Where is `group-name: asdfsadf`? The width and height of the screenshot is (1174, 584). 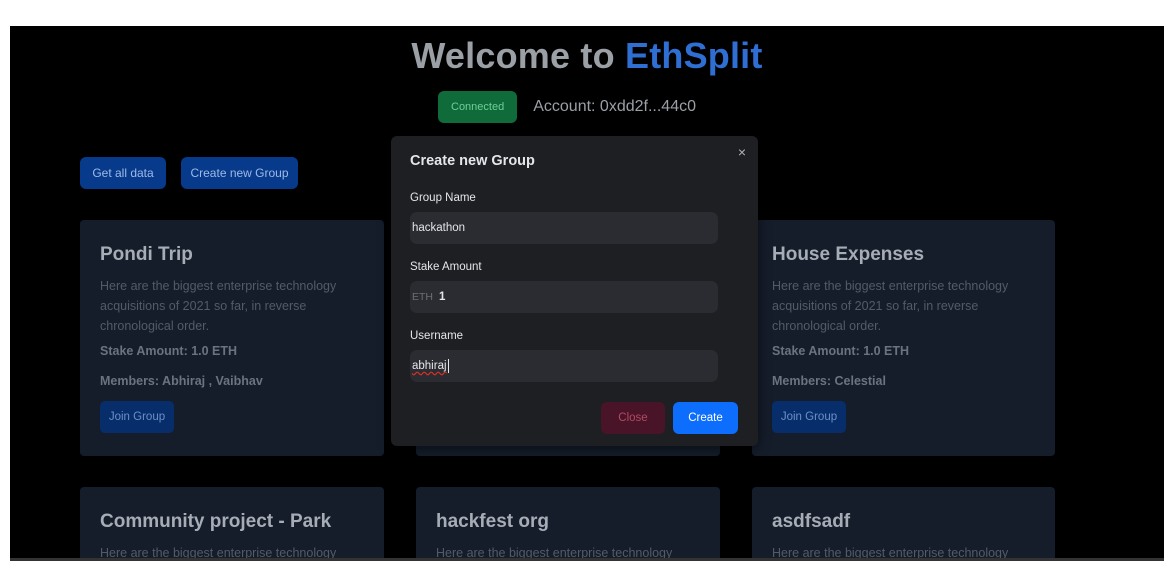
group-name: asdfsadf is located at coordinates (811, 521).